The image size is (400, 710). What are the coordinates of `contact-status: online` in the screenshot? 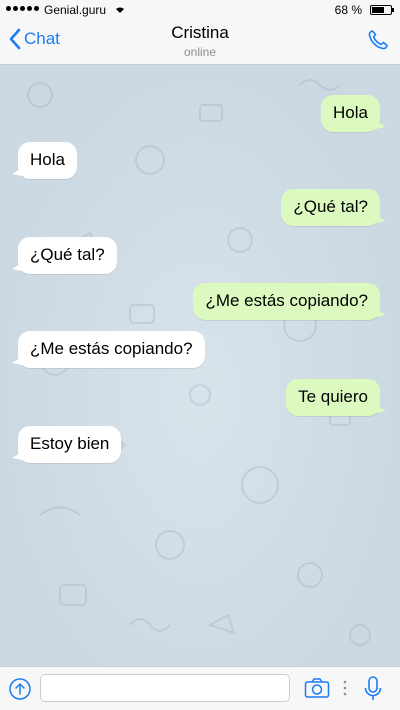 It's located at (200, 52).